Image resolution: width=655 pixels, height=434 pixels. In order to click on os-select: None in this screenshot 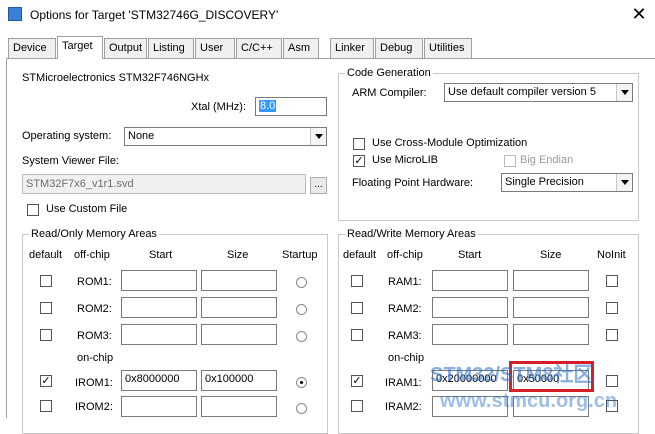, I will do `click(225, 136)`.